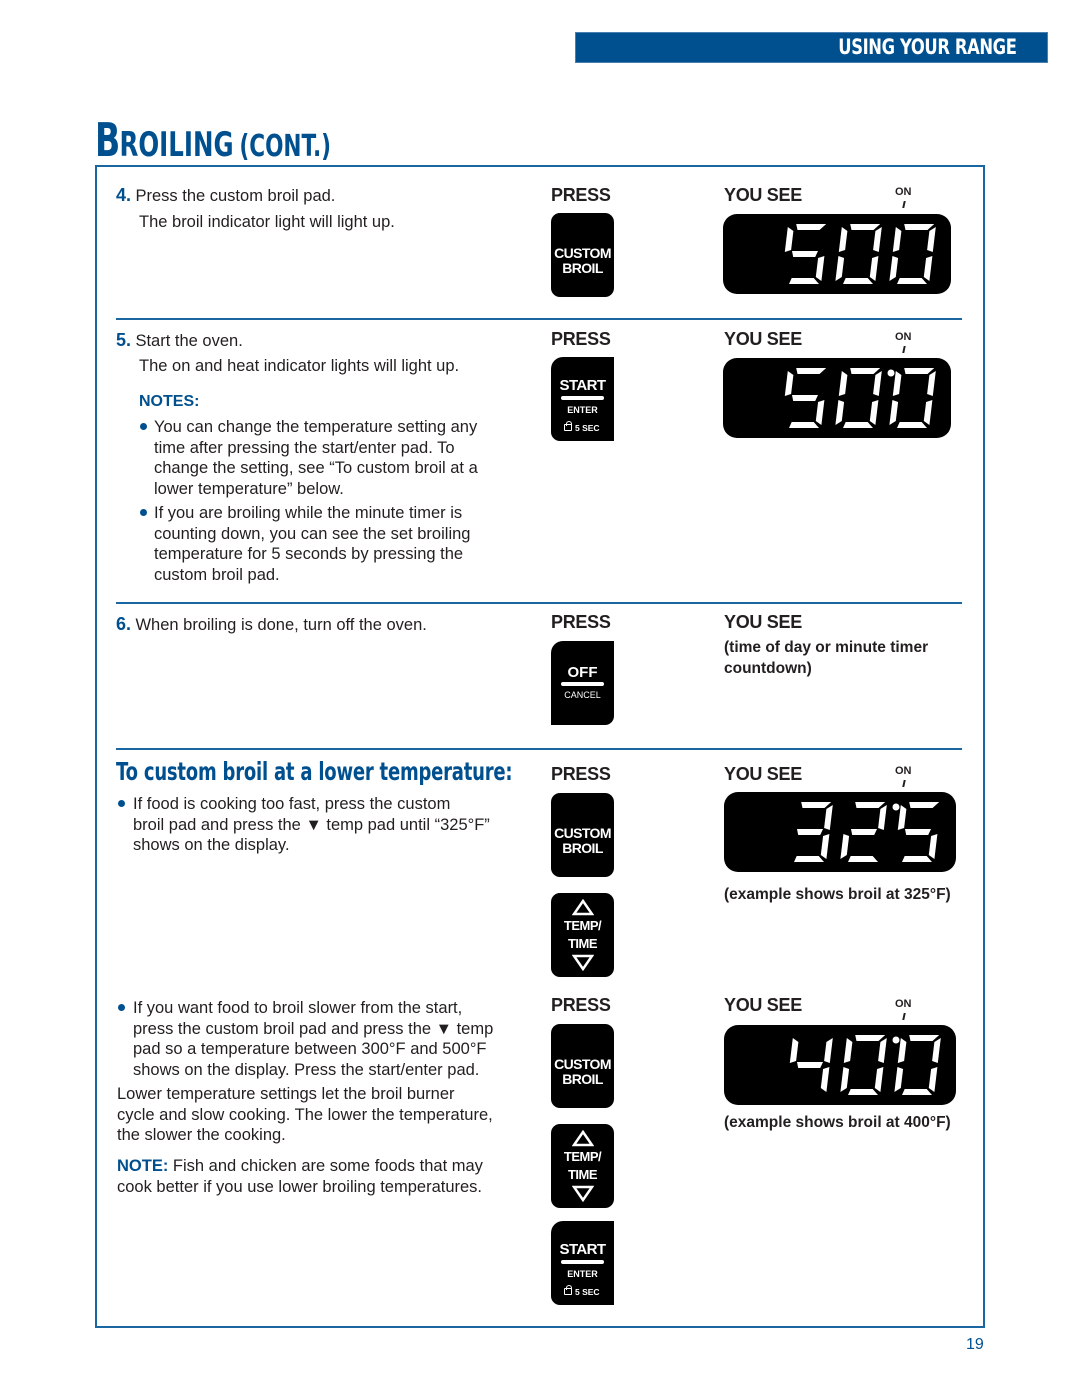  I want to click on segment-2-e, so click(845, 846).